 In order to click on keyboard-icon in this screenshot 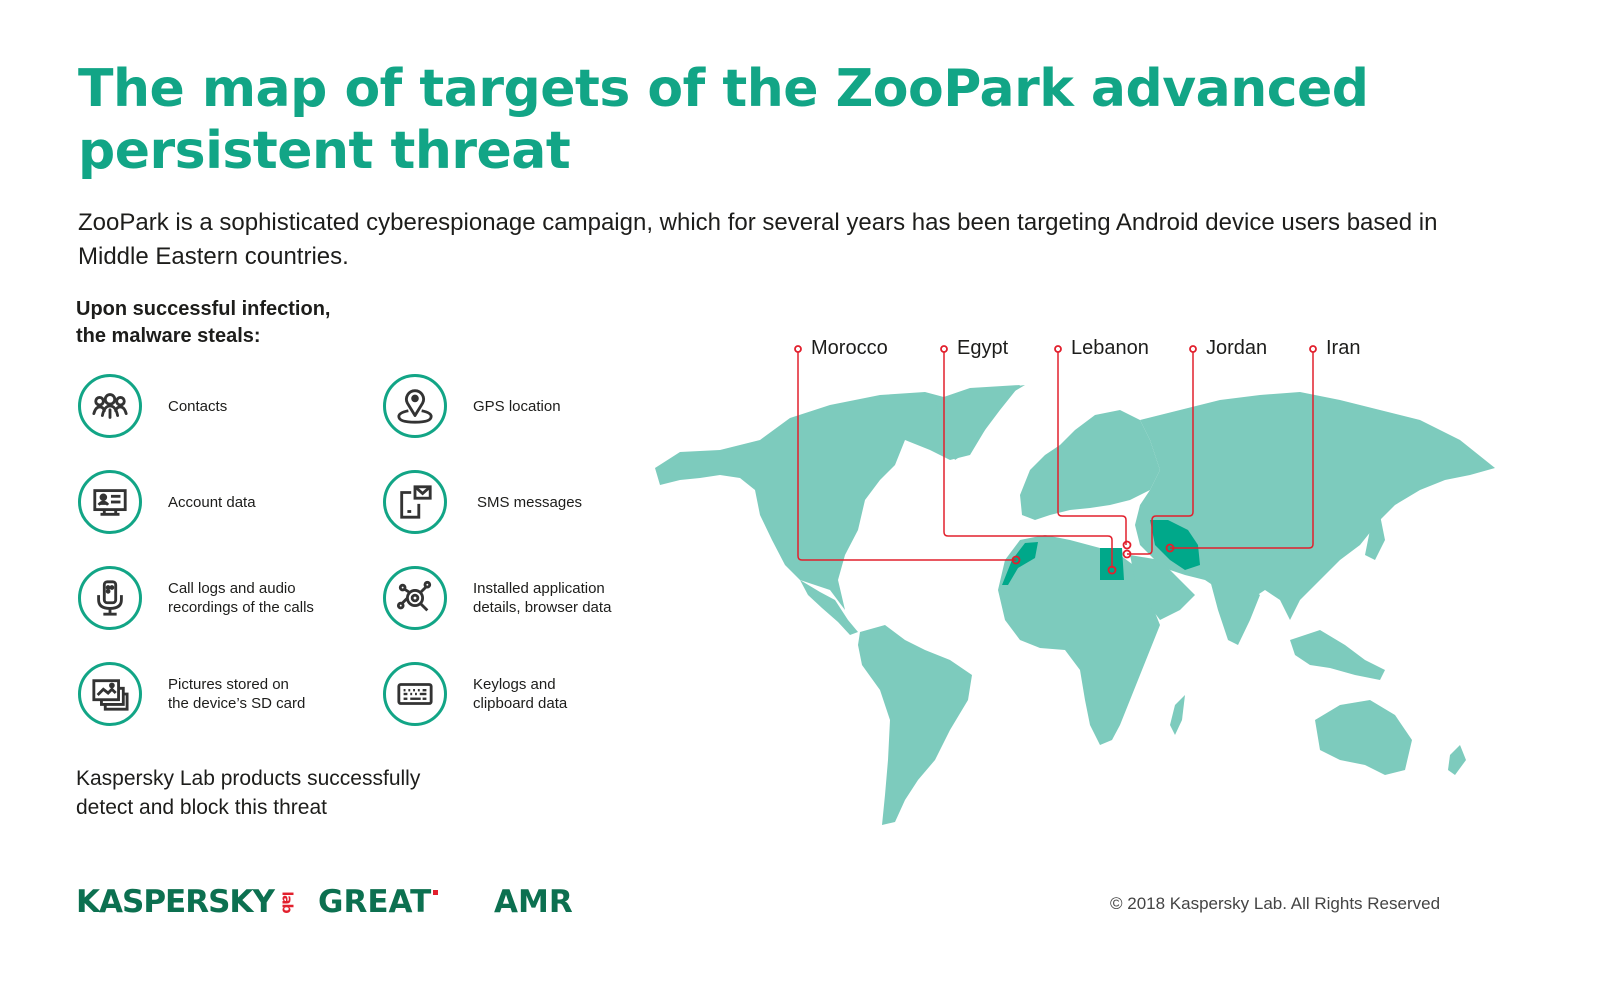, I will do `click(415, 694)`.